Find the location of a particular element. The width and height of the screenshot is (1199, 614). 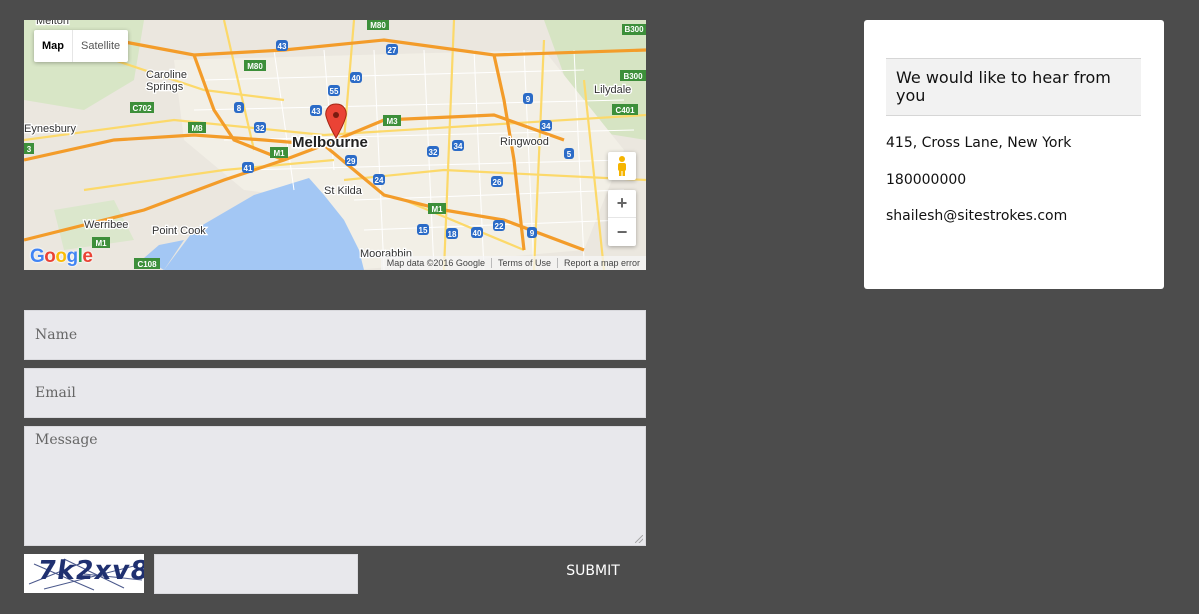

svg-text: 29 is located at coordinates (351, 161).